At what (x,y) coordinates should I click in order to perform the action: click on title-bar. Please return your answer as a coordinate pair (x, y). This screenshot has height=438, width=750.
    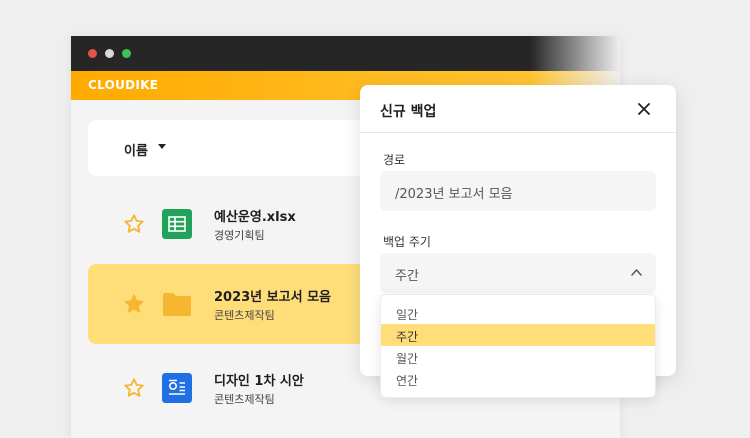
    Looking at the image, I should click on (345, 53).